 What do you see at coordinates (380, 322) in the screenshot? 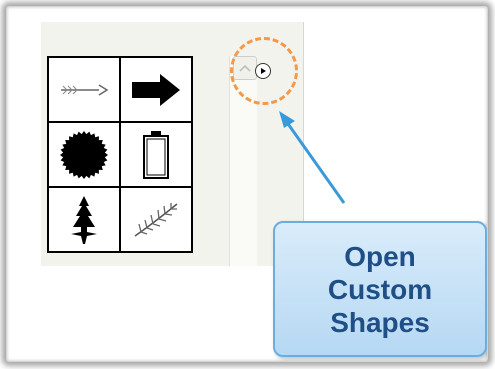
I see `callout-line-3: Shapes` at bounding box center [380, 322].